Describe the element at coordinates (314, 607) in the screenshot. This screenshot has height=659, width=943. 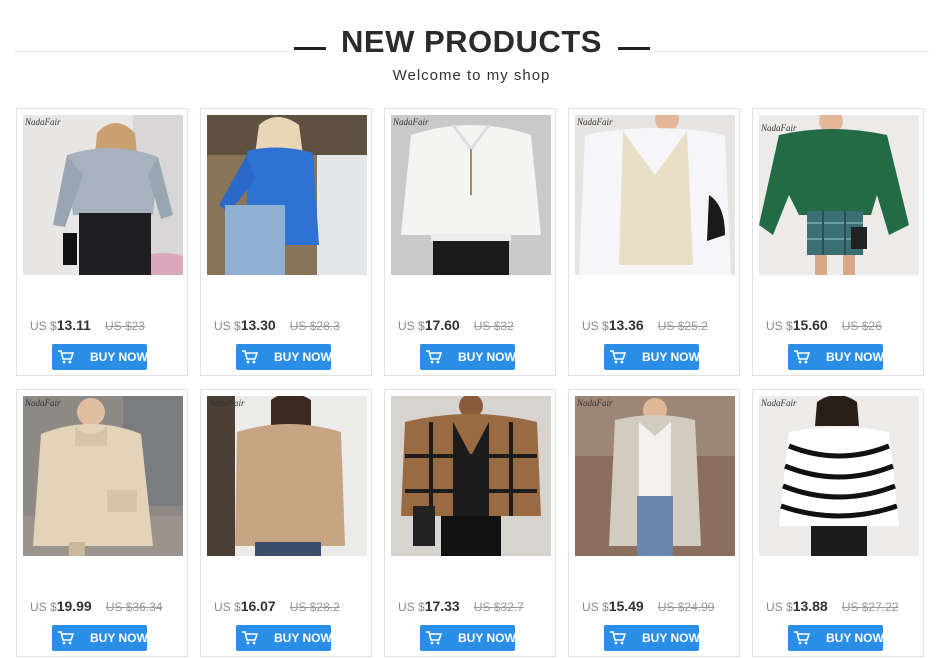
I see `original-price: US $28.2` at that location.